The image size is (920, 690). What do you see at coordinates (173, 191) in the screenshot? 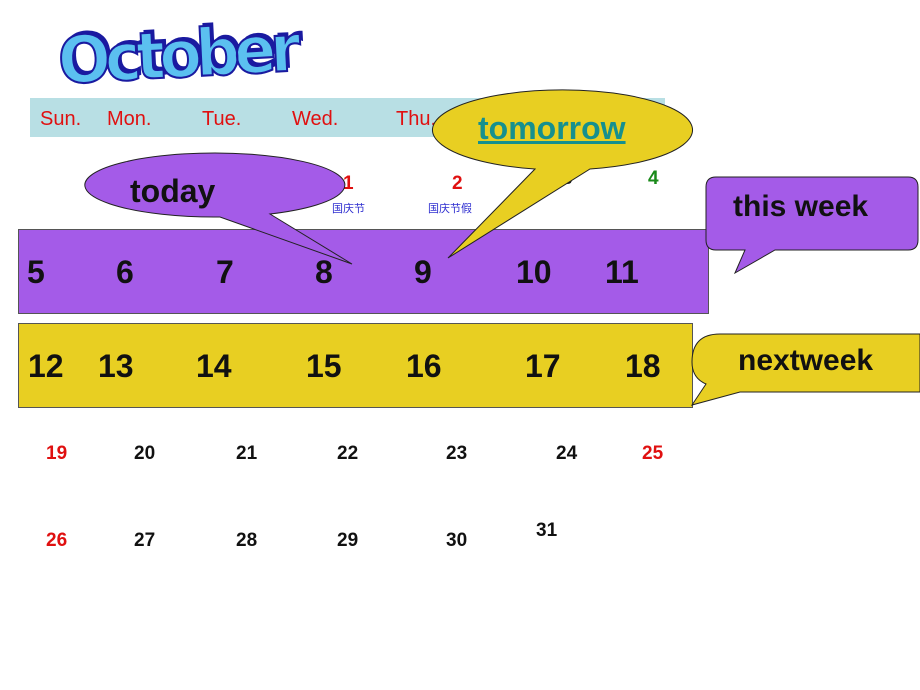
I see `today-callout-text: today` at bounding box center [173, 191].